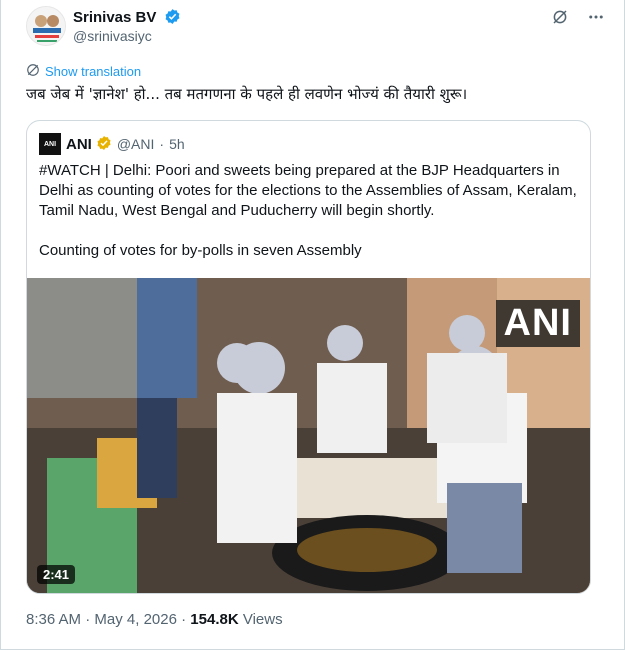 The width and height of the screenshot is (625, 650). Describe the element at coordinates (262, 619) in the screenshot. I see `views-label: Views` at that location.